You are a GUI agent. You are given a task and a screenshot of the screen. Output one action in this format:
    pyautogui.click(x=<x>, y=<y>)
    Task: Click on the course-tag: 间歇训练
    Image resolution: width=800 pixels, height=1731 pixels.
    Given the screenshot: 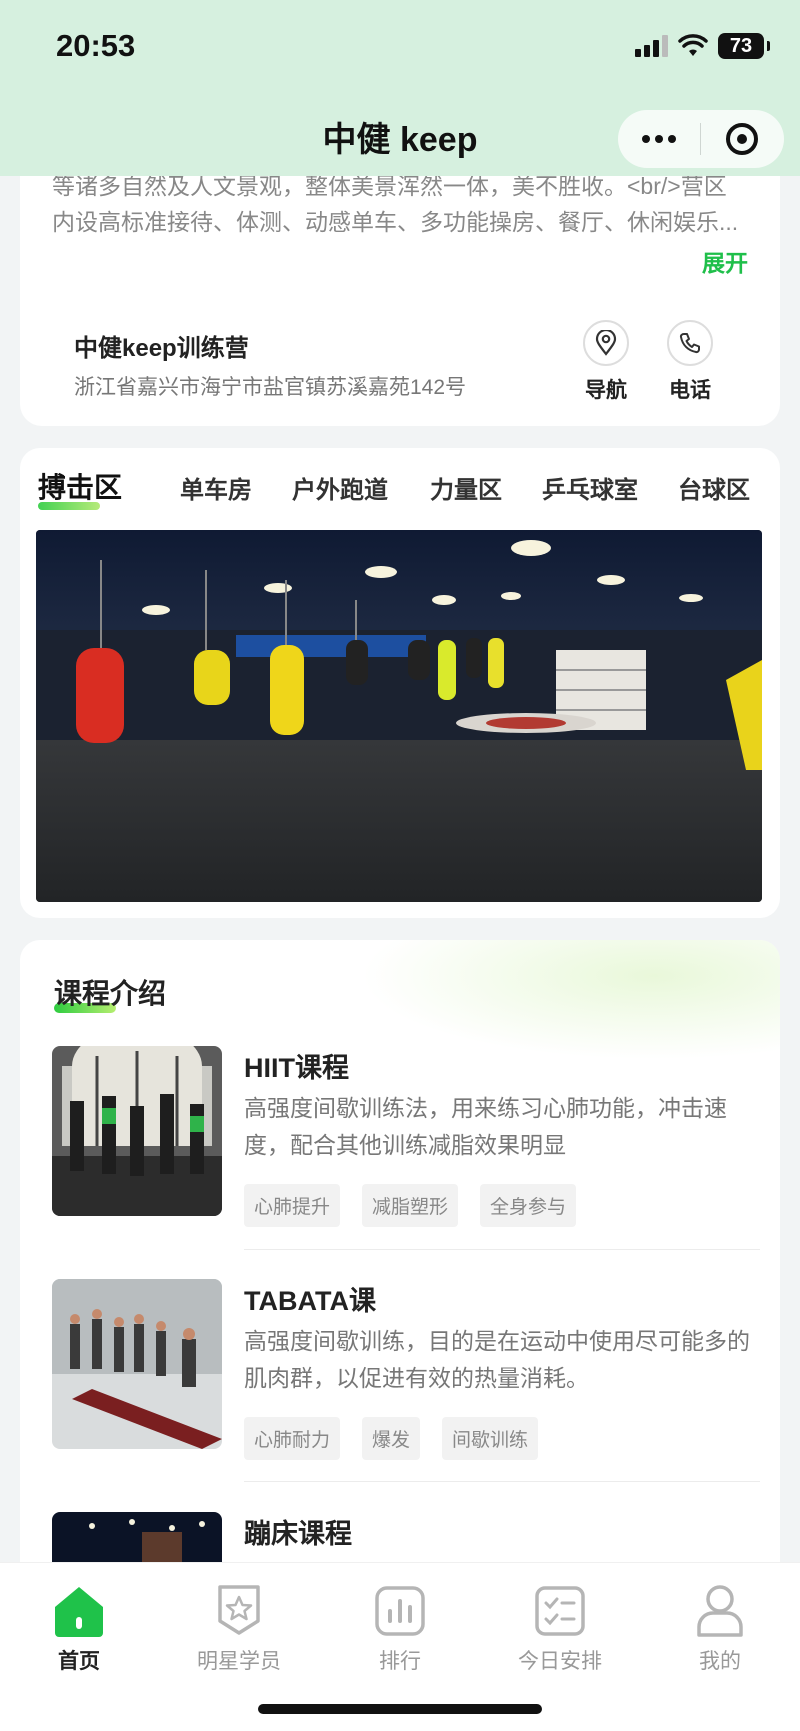 What is the action you would take?
    pyautogui.click(x=490, y=1438)
    